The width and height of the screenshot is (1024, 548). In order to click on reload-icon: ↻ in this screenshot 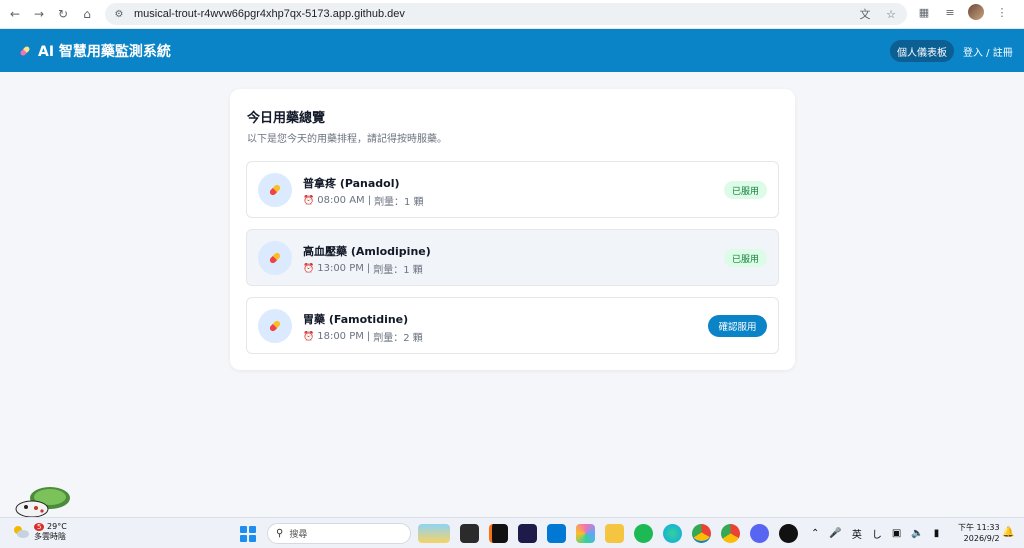, I will do `click(63, 14)`.